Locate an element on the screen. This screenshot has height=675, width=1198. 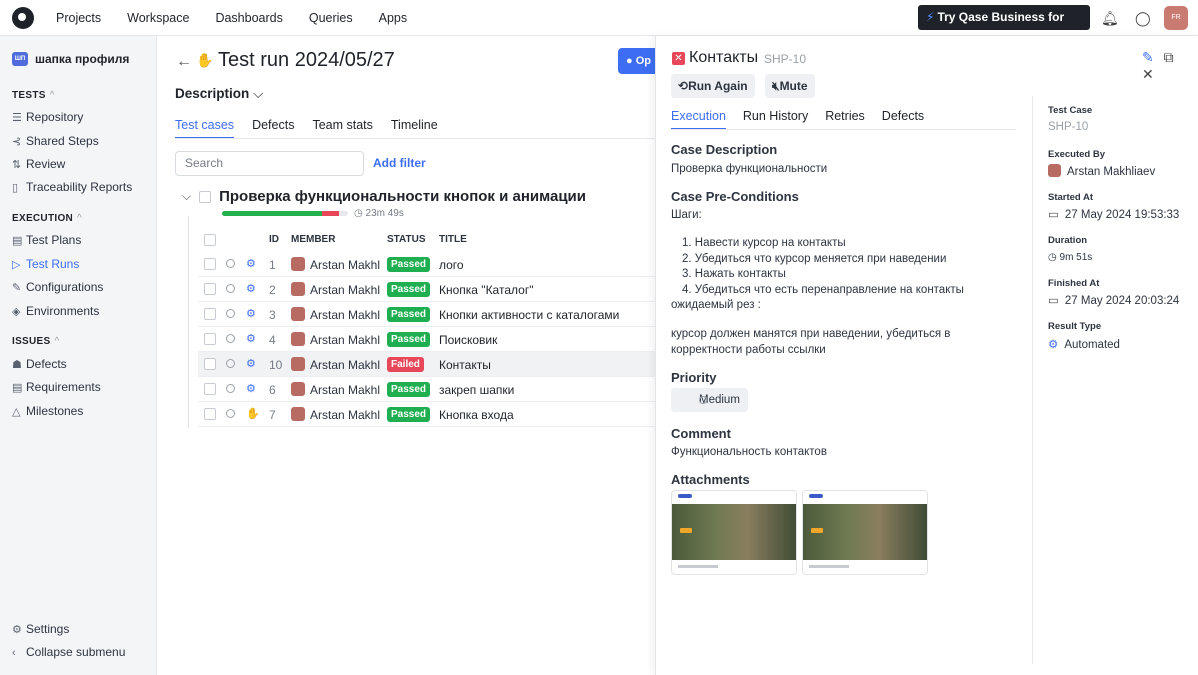
row-title: Кнопки активности с каталогами is located at coordinates (529, 315).